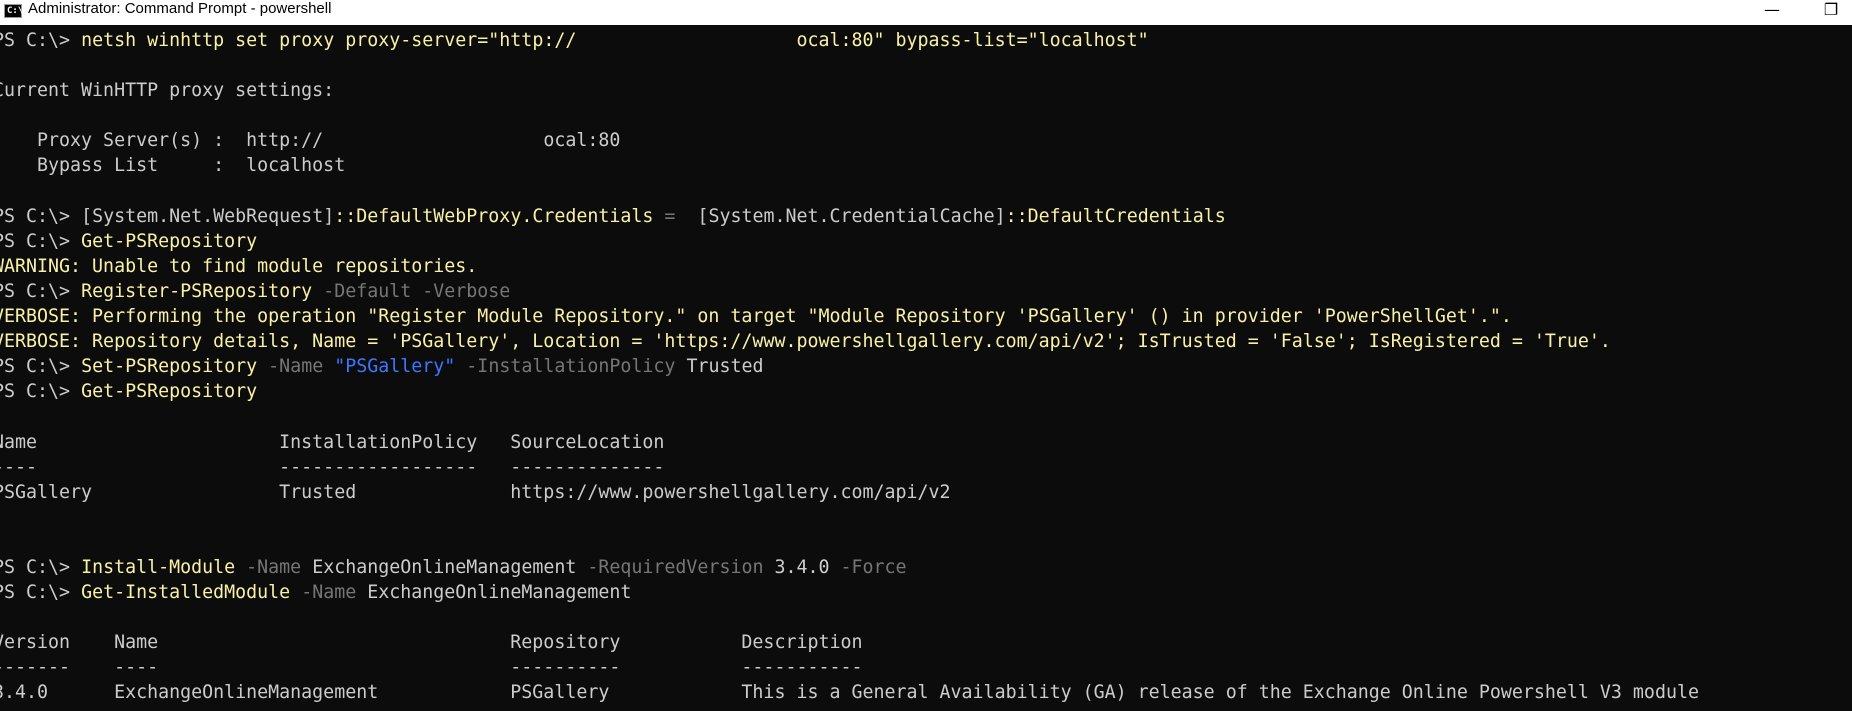 This screenshot has width=1852, height=711. What do you see at coordinates (1772, 12) in the screenshot?
I see `minimize-button: —` at bounding box center [1772, 12].